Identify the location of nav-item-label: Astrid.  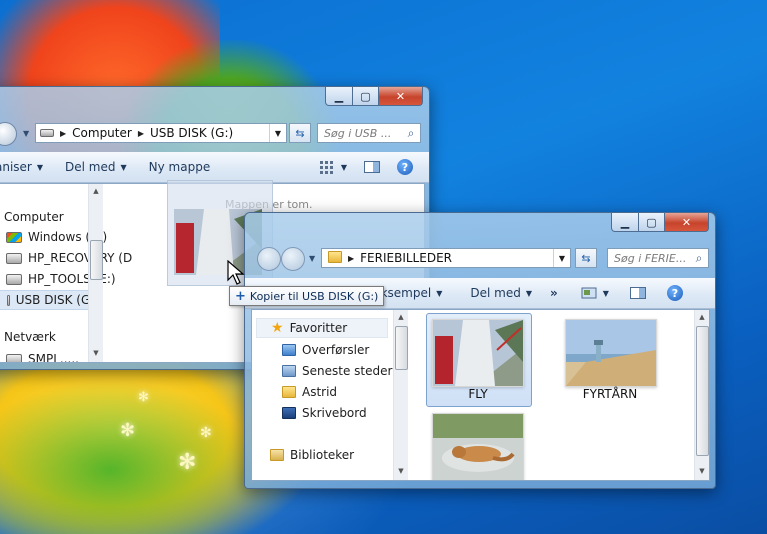
(320, 392).